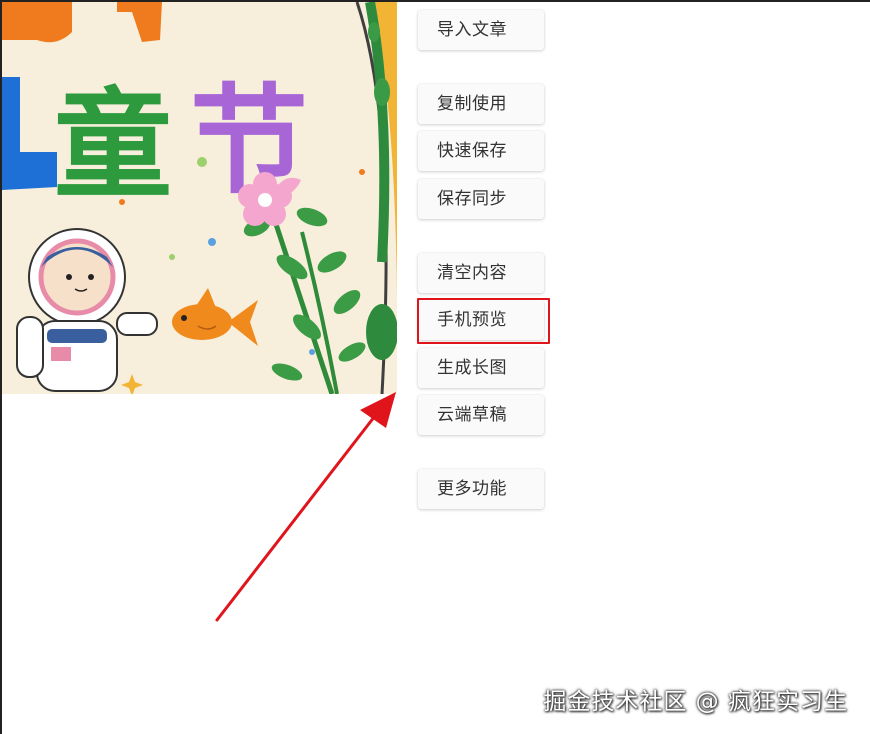  Describe the element at coordinates (481, 368) in the screenshot. I see `generate-long-image-button: 生成长图` at that location.